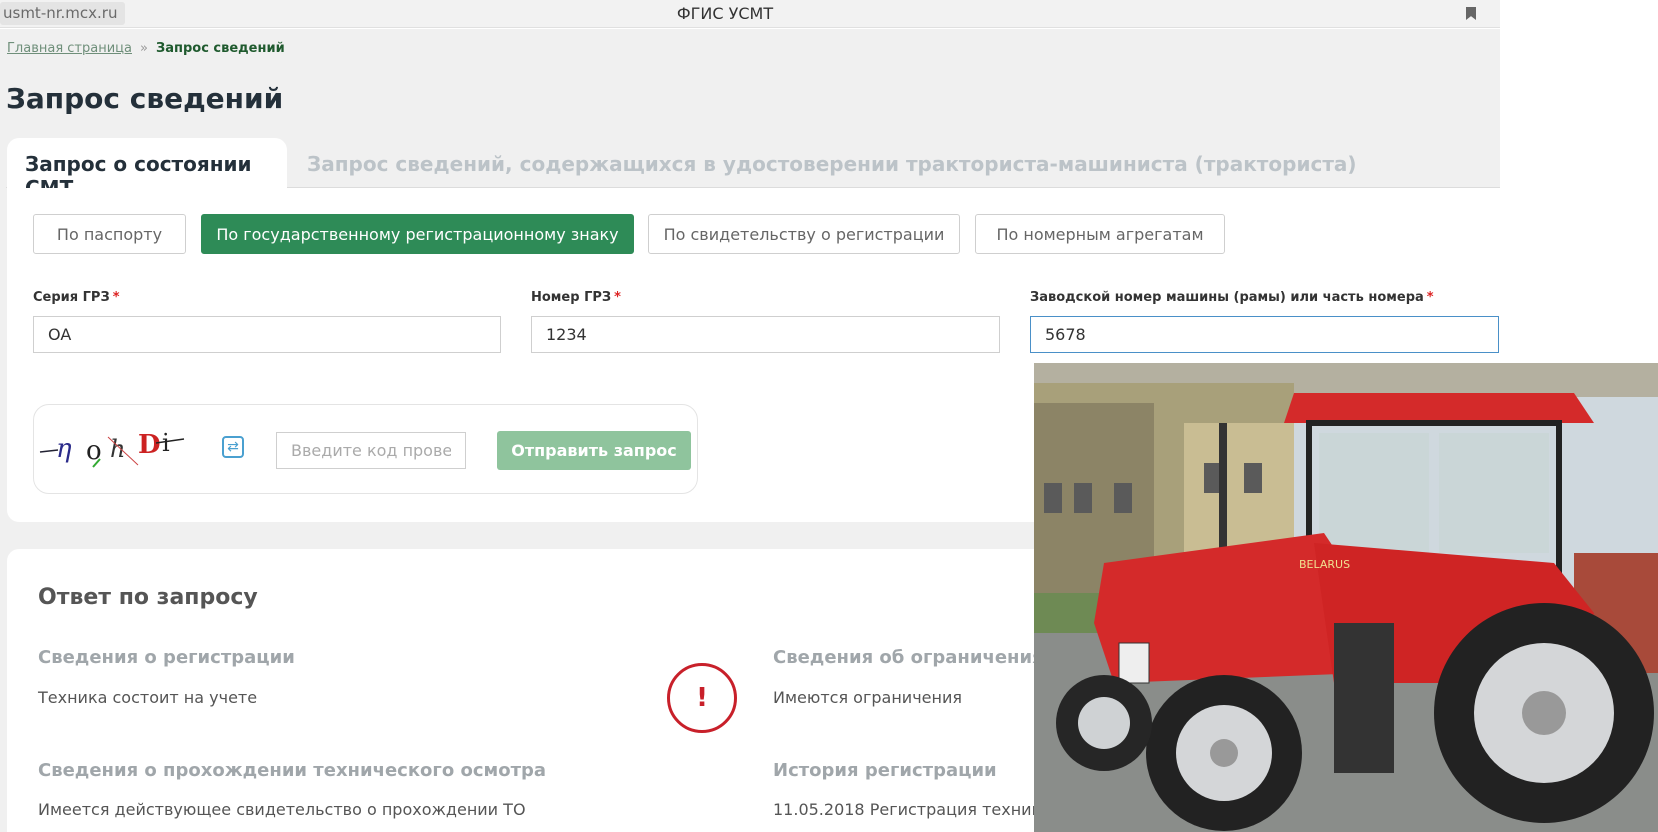 This screenshot has width=1658, height=832. Describe the element at coordinates (233, 447) in the screenshot. I see `refresh-icon: ⇄` at that location.